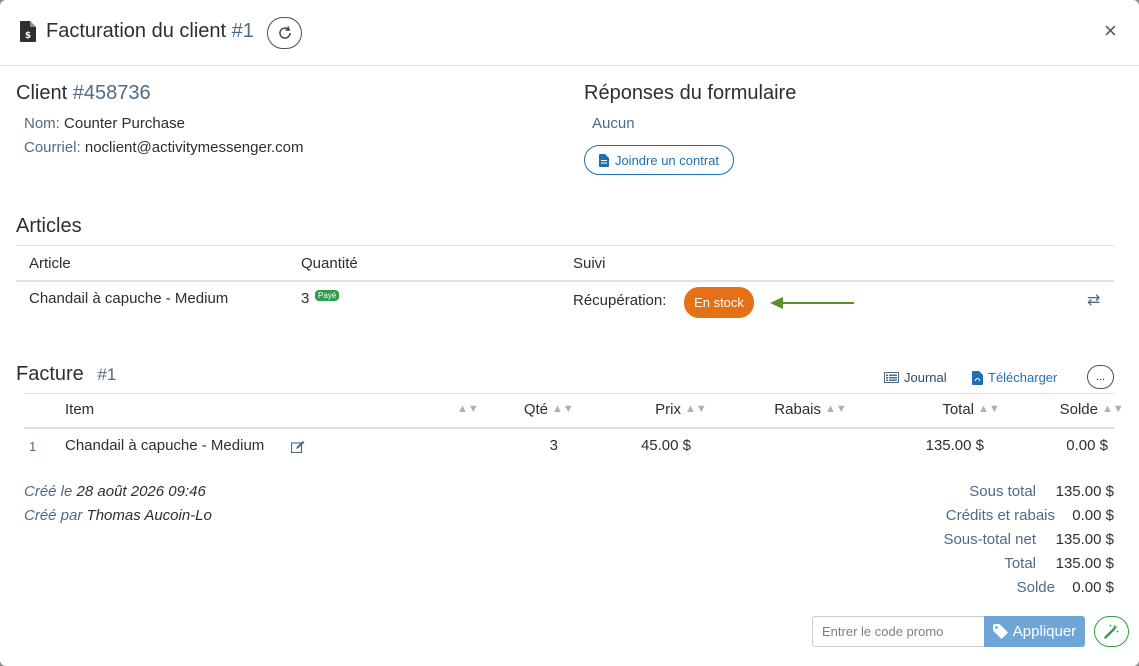 The height and width of the screenshot is (666, 1139). I want to click on tracking-label: Récupération:, so click(620, 300).